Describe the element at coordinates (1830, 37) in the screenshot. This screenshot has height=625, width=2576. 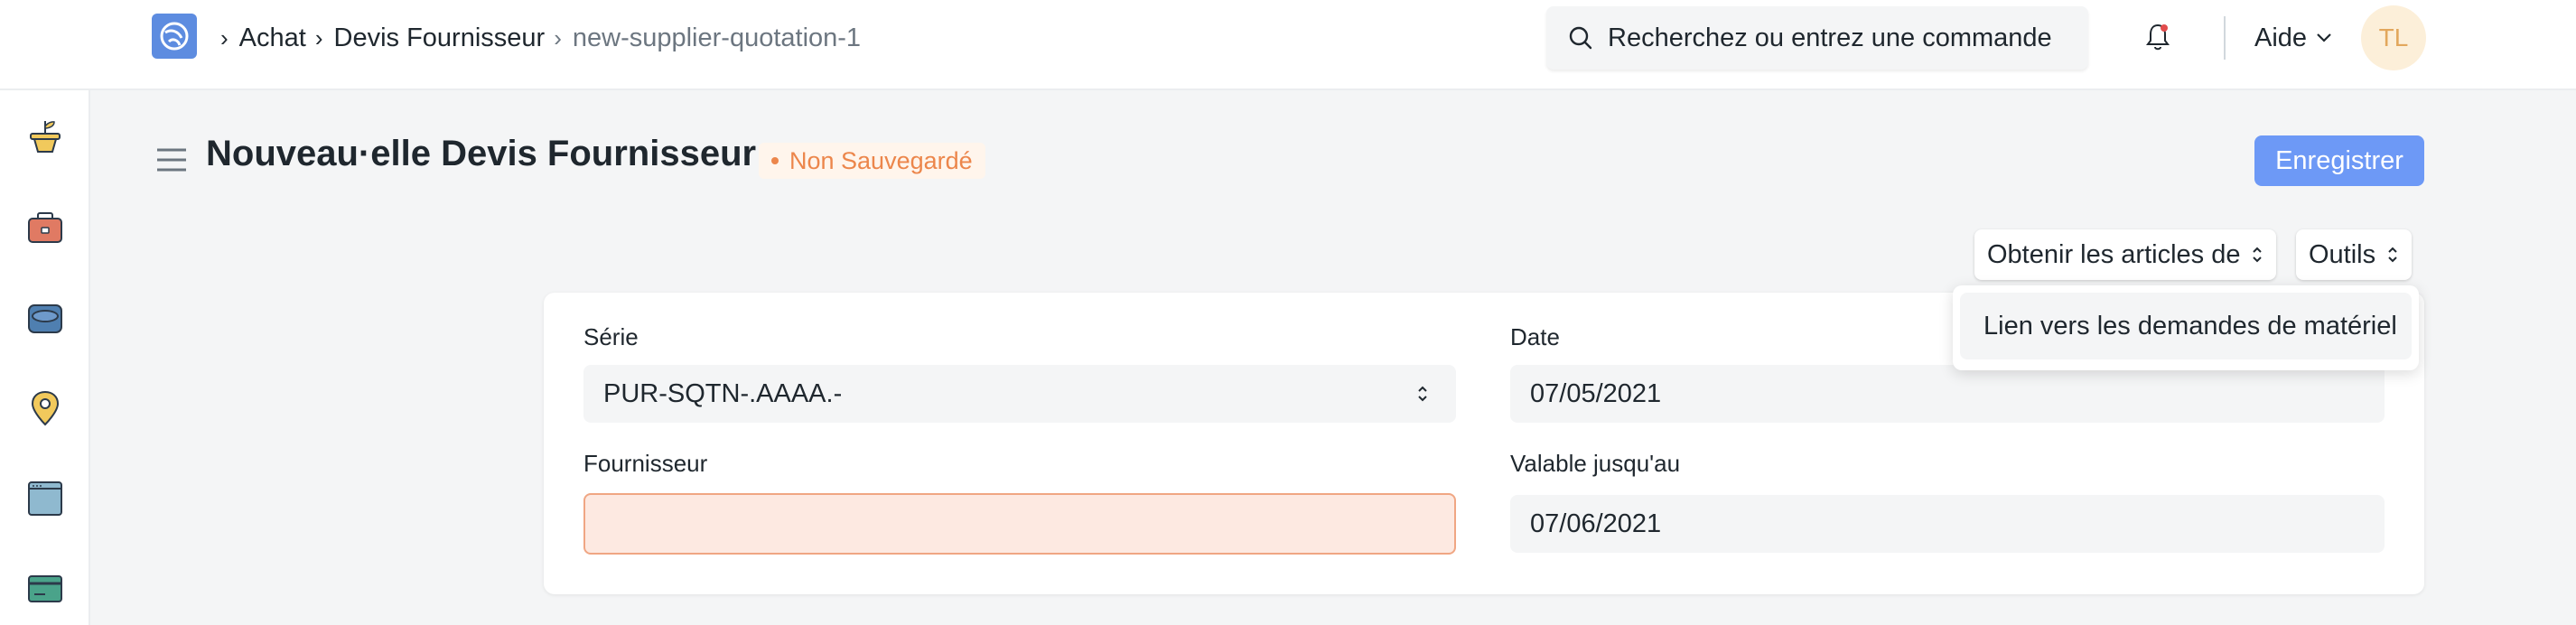
I see `search-placeholder: Recherchez ou entrez une commande` at that location.